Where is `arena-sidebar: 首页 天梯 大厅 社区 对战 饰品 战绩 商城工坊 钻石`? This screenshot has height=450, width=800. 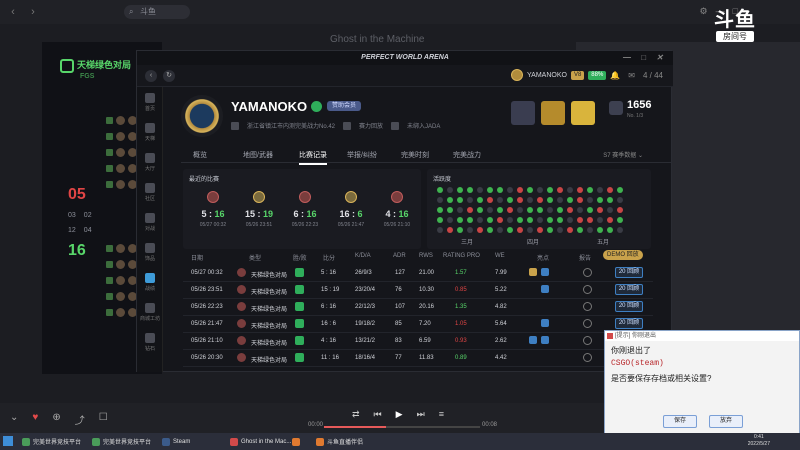
arena-sidebar: 首页 天梯 大厅 社区 对战 饰品 战绩 商城工坊 钻石 is located at coordinates (150, 229).